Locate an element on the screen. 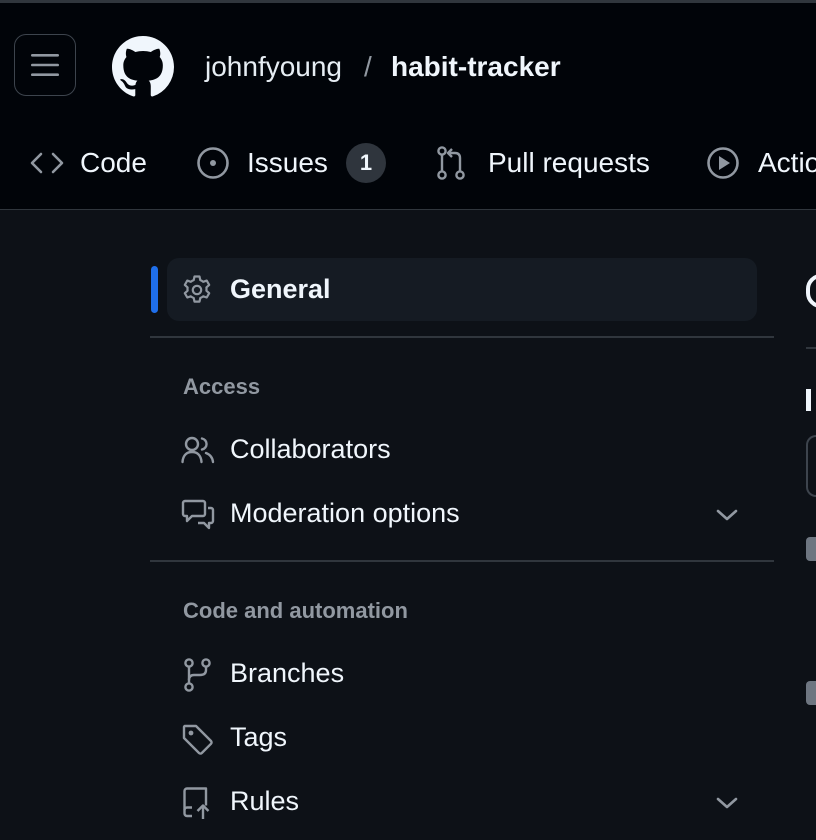  tab-actions-label: Actio is located at coordinates (787, 162).